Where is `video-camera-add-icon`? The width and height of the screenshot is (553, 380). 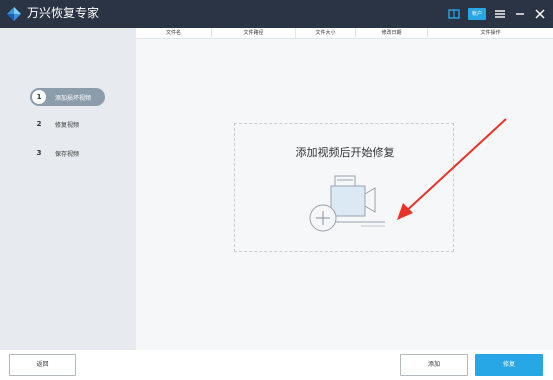 video-camera-add-icon is located at coordinates (347, 203).